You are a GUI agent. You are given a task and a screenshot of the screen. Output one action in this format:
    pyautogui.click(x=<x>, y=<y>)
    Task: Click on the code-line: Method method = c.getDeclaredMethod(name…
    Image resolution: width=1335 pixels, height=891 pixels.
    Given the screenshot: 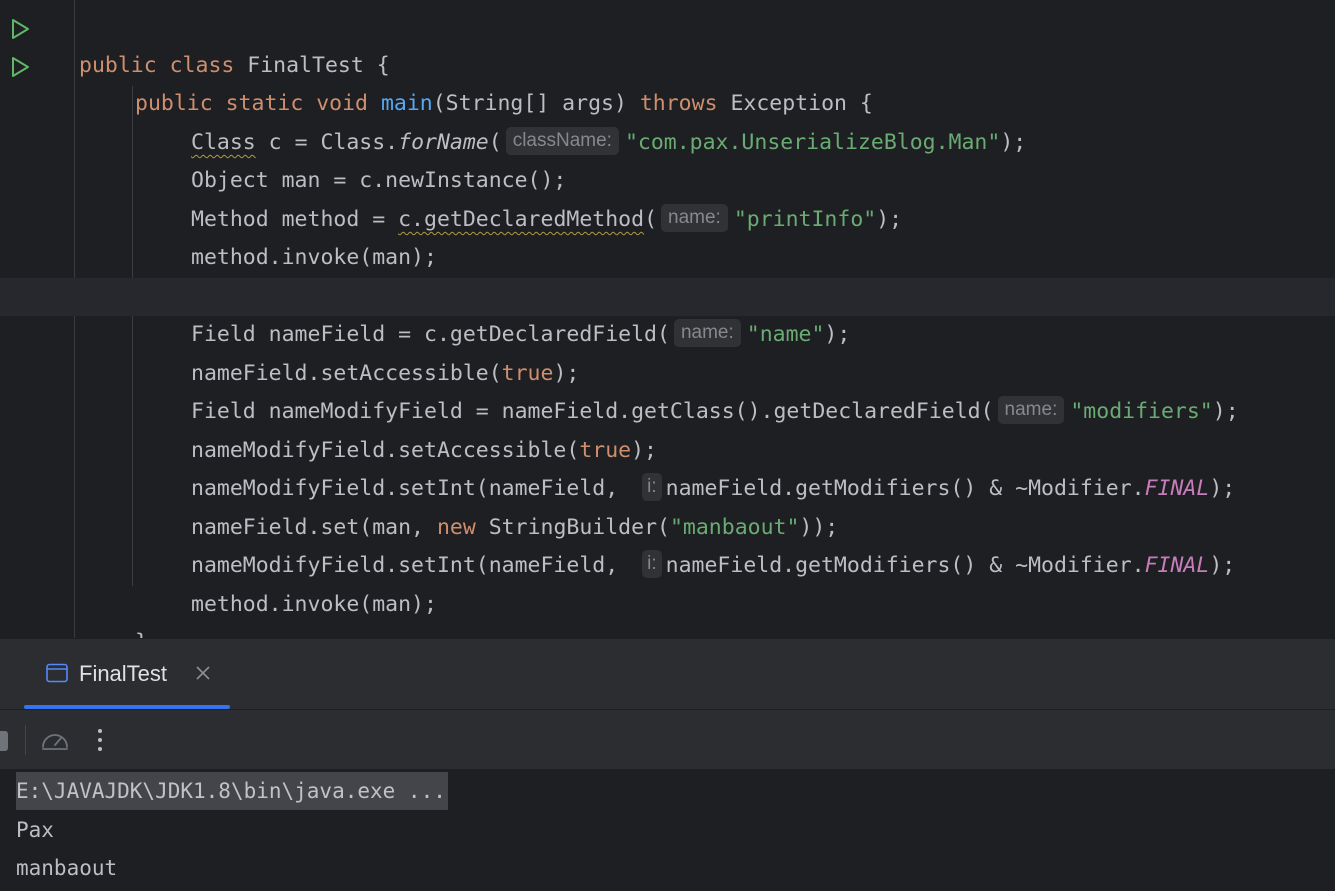 What is the action you would take?
    pyautogui.click(x=667, y=197)
    